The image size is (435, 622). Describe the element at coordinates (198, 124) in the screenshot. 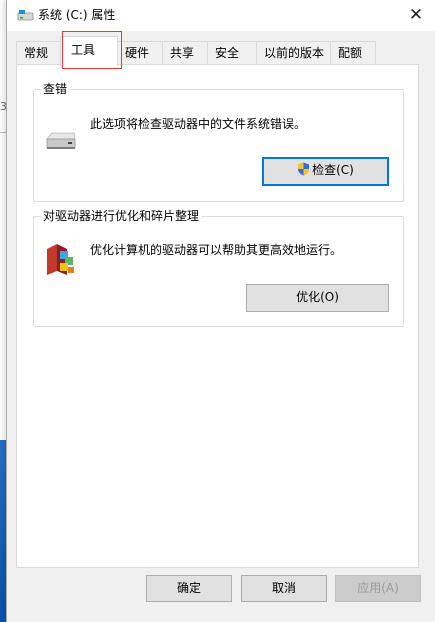

I see `error-checking-description: 此选项将检查驱动器中的文件系统错误。` at that location.